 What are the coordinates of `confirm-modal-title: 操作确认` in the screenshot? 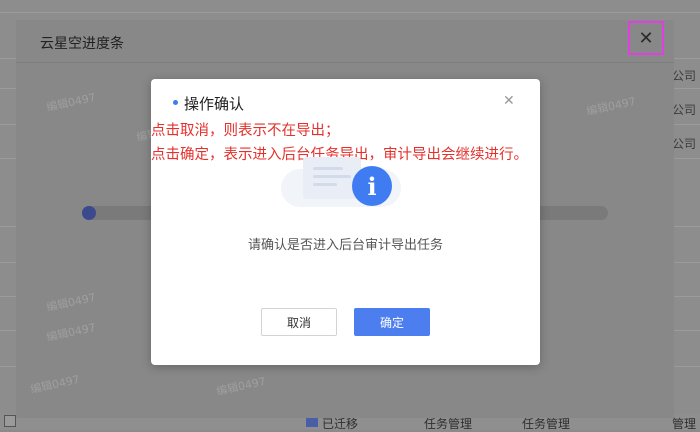 It's located at (214, 104).